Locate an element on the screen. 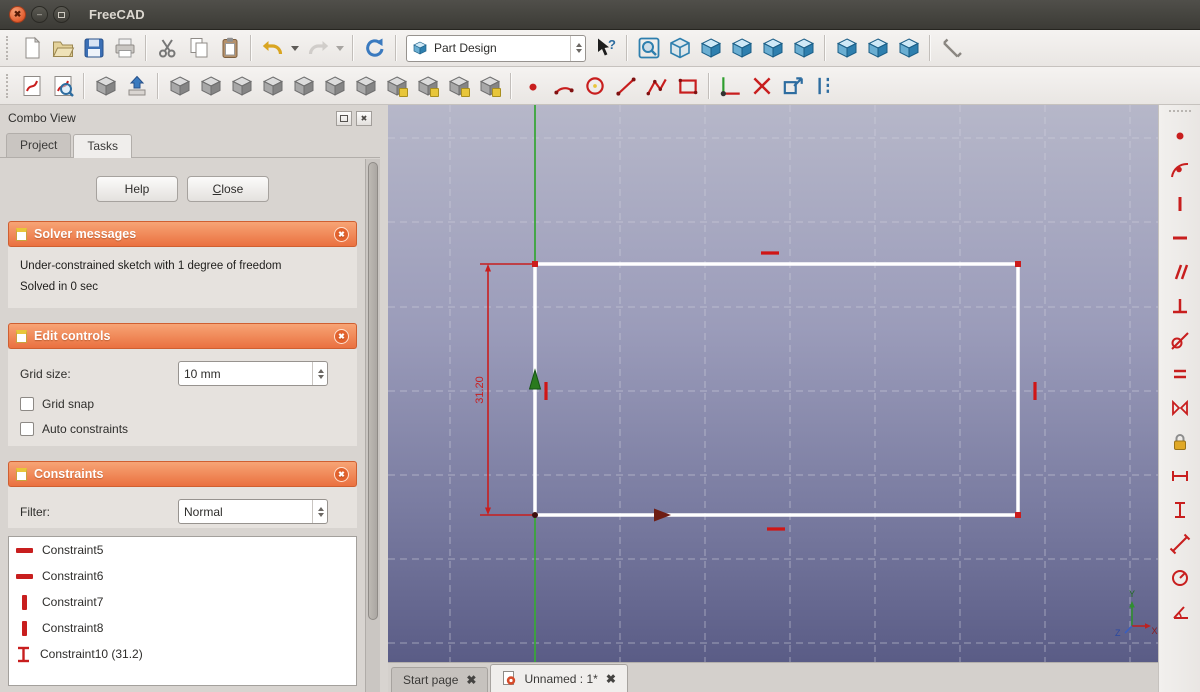 This screenshot has height=692, width=1200. constrain-distance-button is located at coordinates (1180, 543).